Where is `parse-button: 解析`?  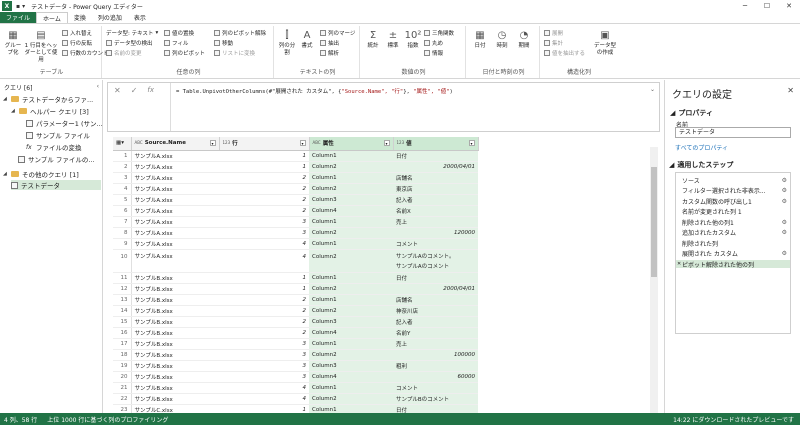
parse-button: 解析 is located at coordinates (329, 53).